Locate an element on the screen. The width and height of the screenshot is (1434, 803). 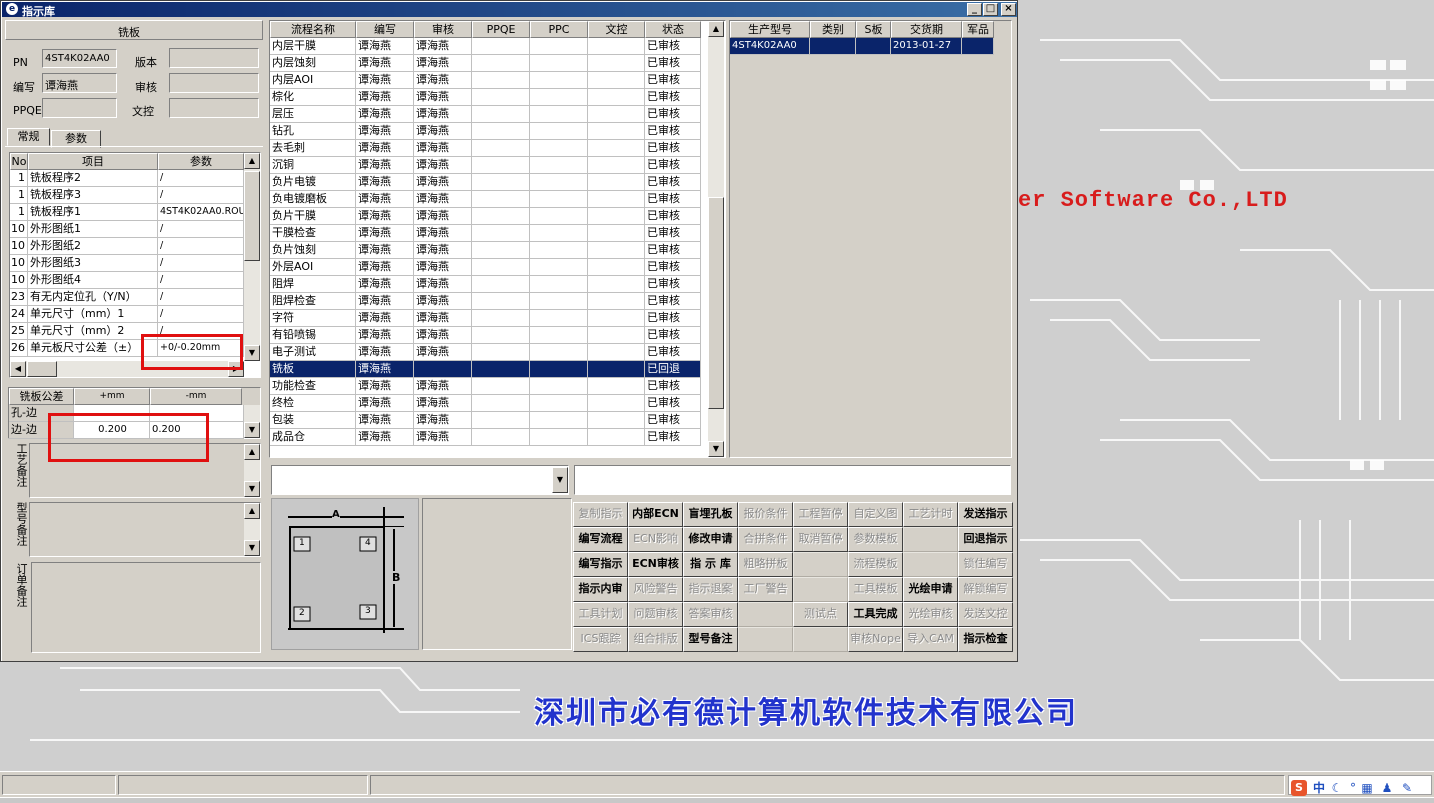
flow-row: 外层AOI 谭海燕 谭海燕 已审核 is located at coordinates (485, 267).